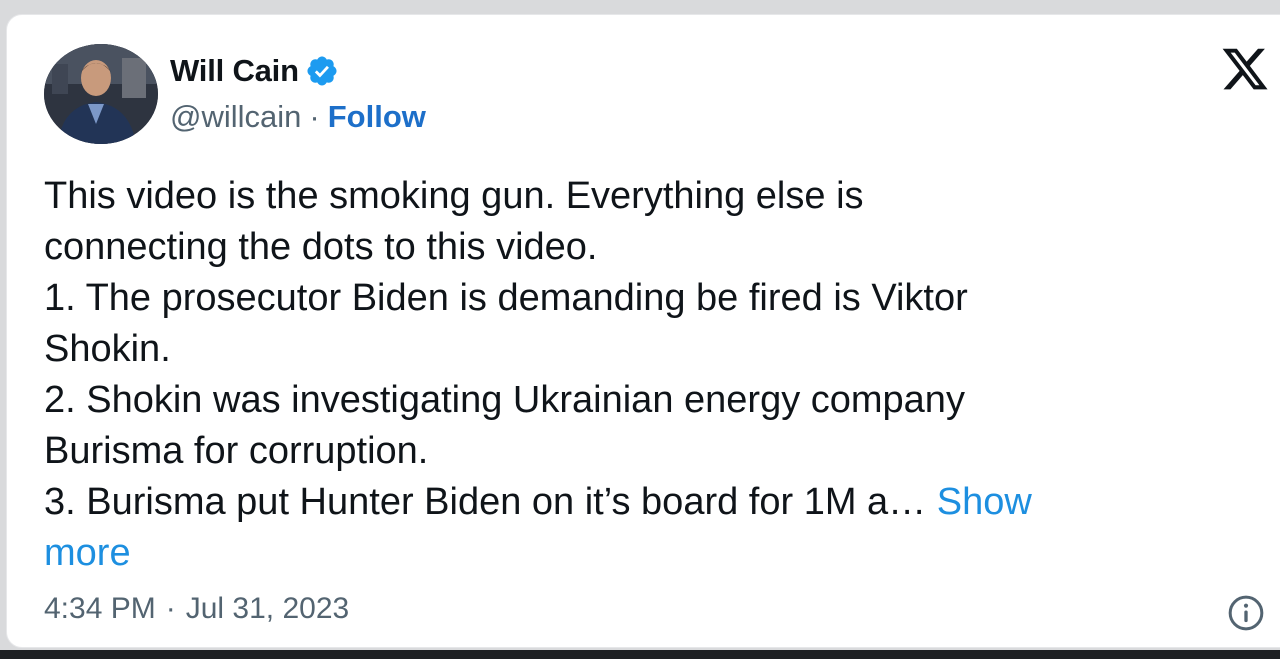 Image resolution: width=1280 pixels, height=659 pixels. I want to click on screen-bottom-edge, so click(640, 654).